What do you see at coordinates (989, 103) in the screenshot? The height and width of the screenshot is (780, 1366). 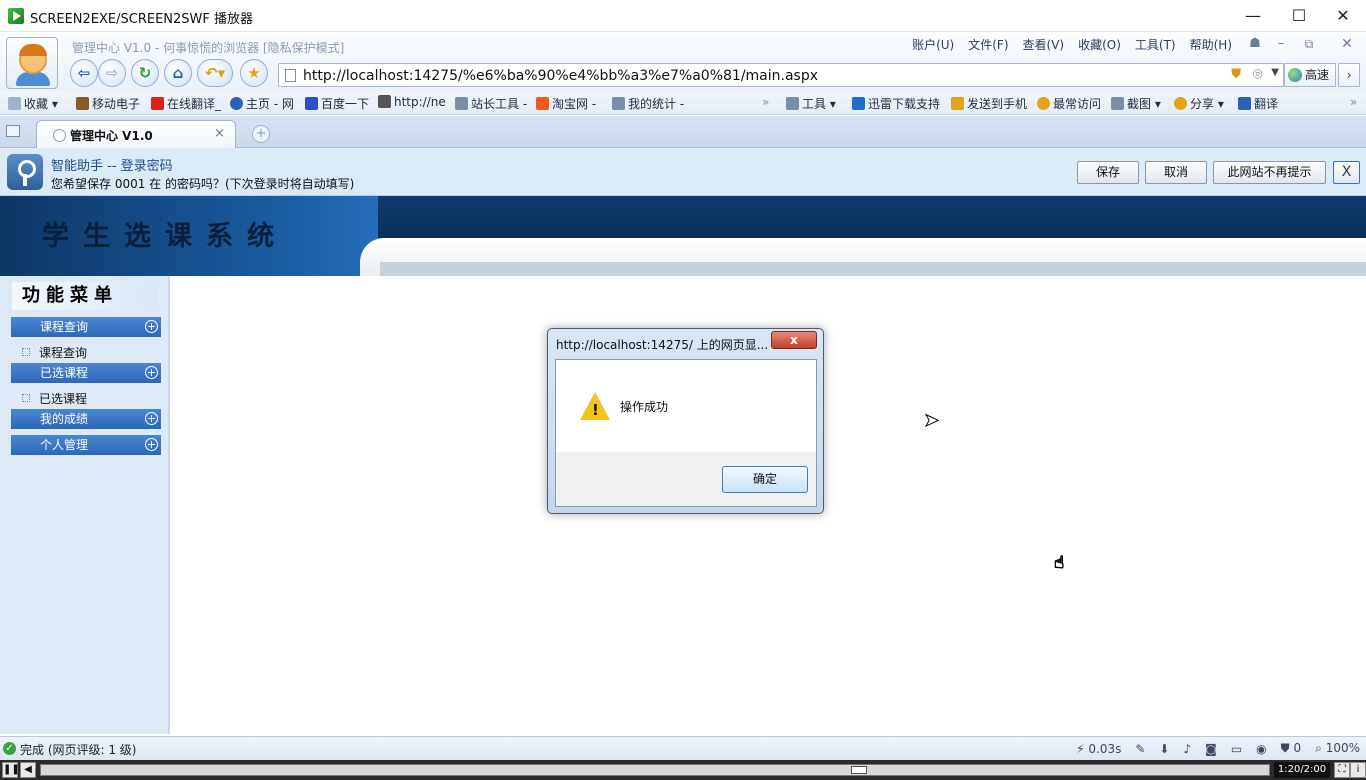 I see `fav-item: 发送到手机` at bounding box center [989, 103].